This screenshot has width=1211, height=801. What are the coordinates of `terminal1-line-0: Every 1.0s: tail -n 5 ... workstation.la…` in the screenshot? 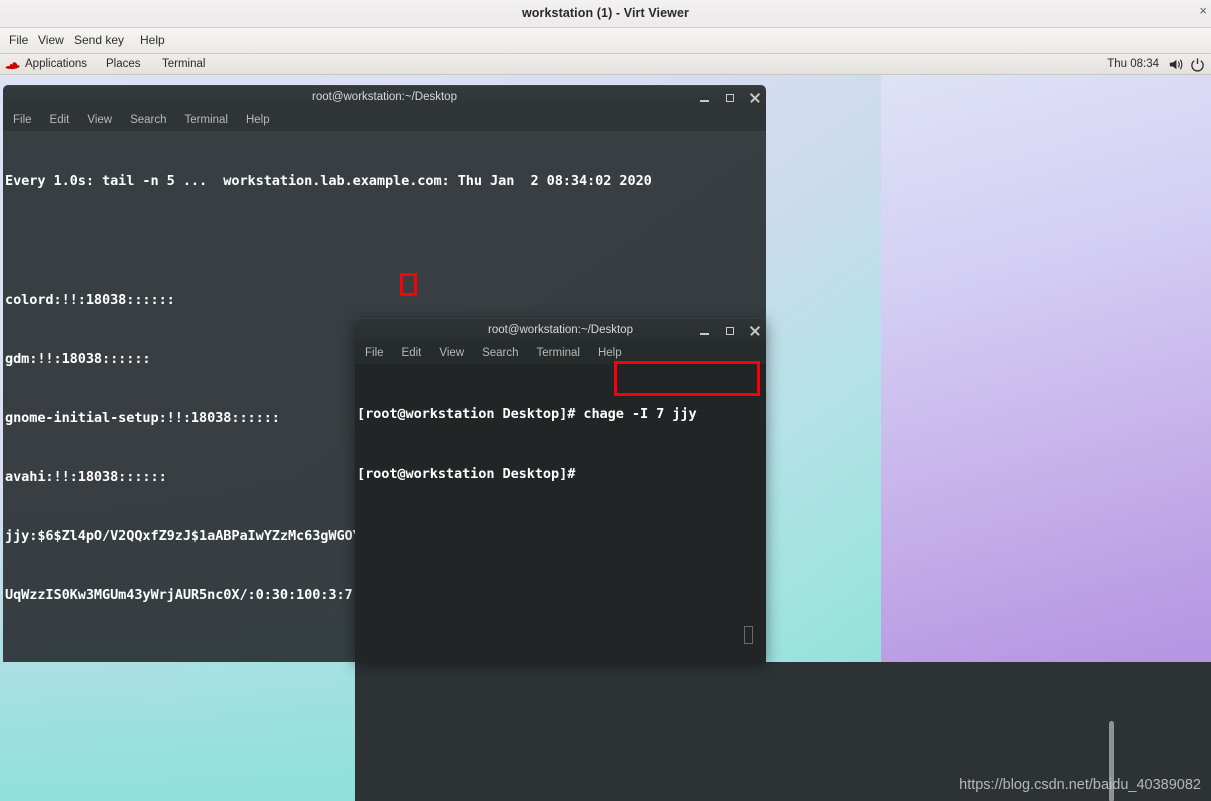 It's located at (328, 181).